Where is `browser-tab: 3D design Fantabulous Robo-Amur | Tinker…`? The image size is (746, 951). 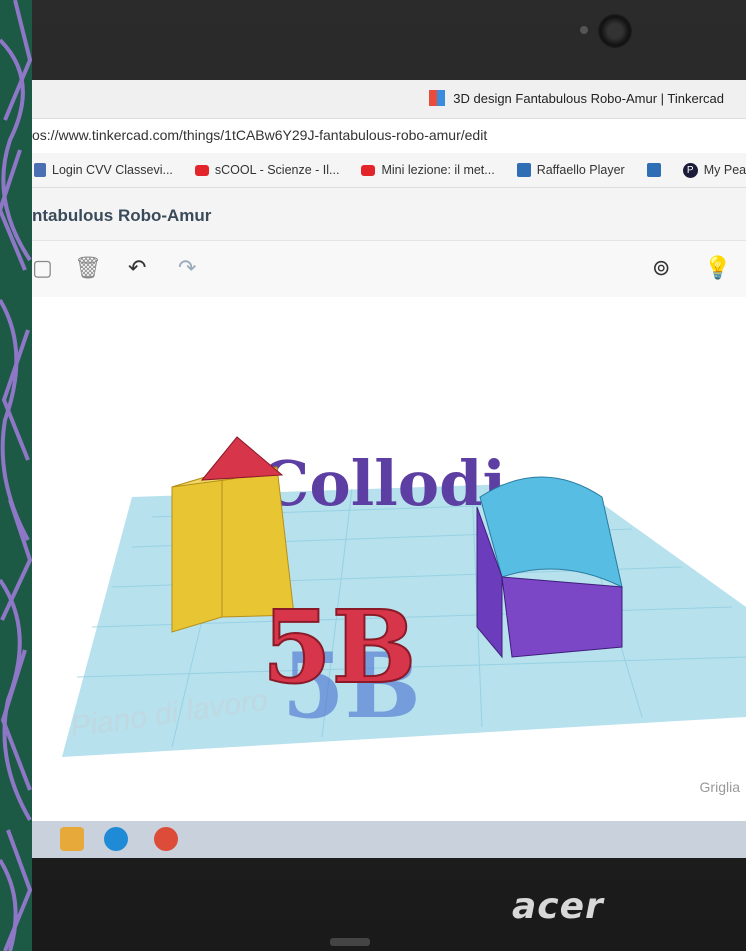 browser-tab: 3D design Fantabulous Robo-Amur | Tinker… is located at coordinates (576, 98).